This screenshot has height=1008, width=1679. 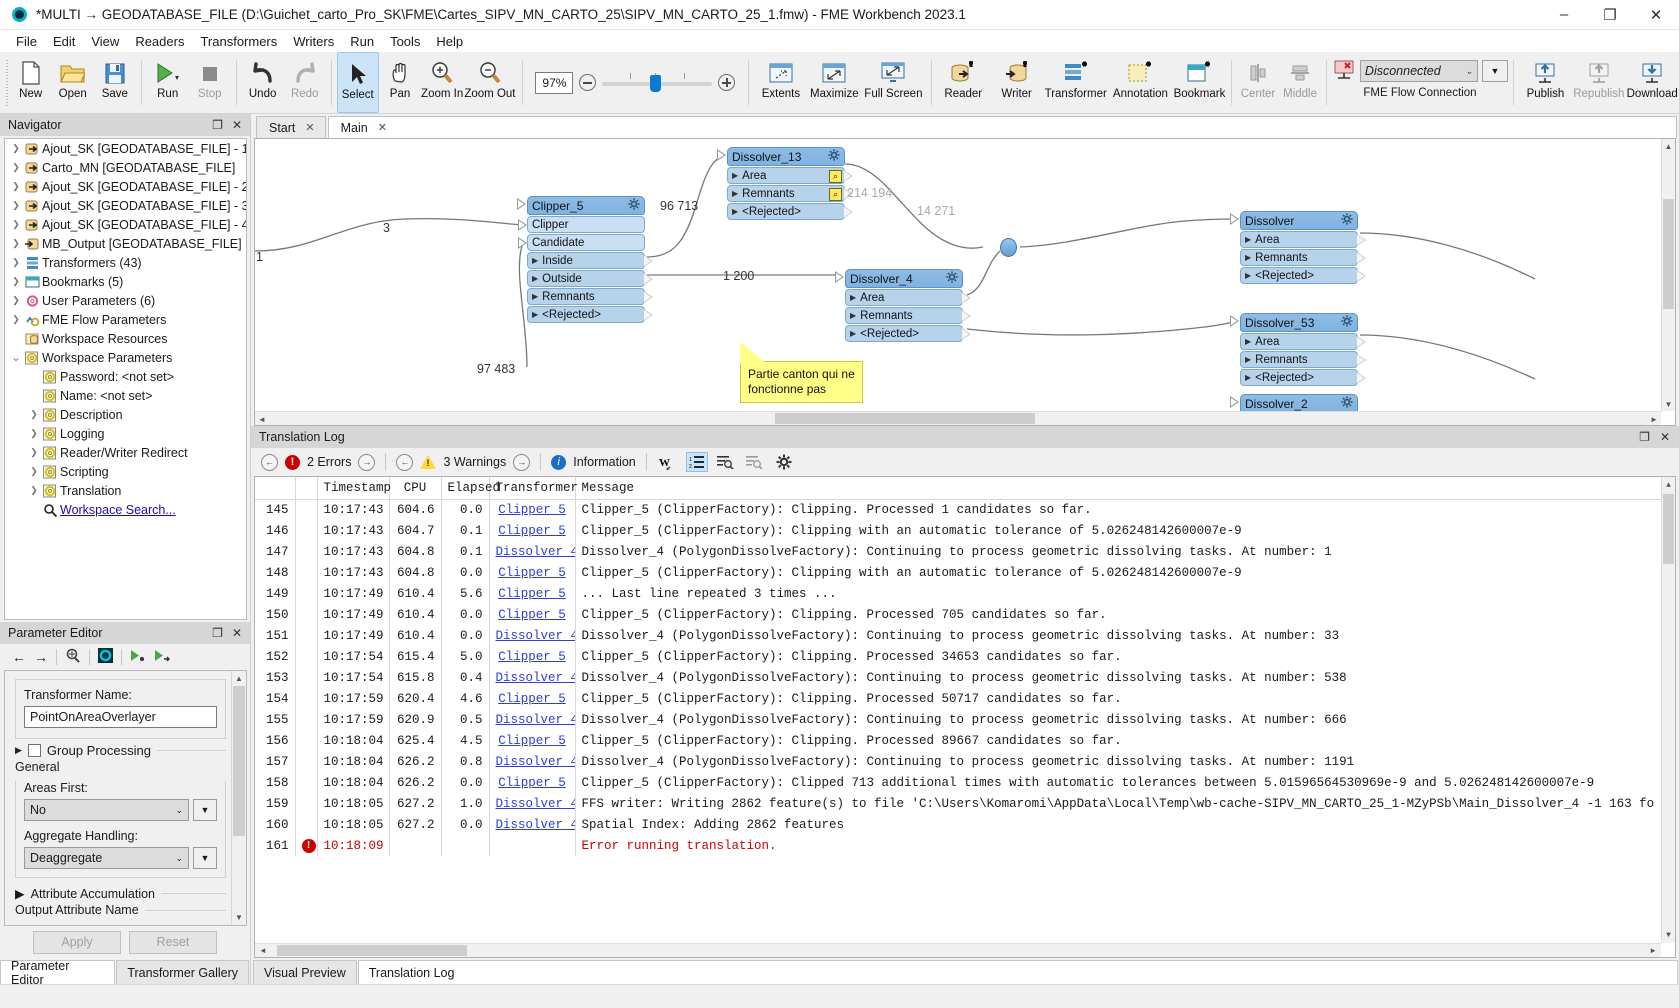 I want to click on navigator-item: ❯ Logging, so click(x=125, y=433).